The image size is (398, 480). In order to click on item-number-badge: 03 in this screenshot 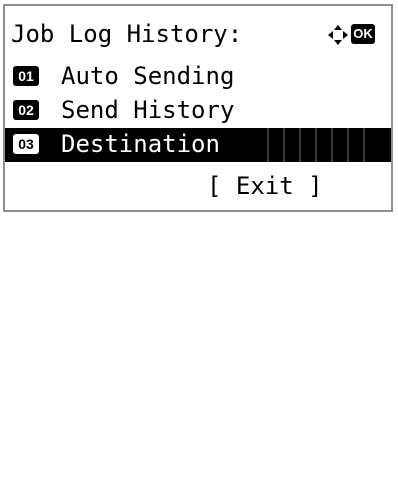, I will do `click(26, 144)`.